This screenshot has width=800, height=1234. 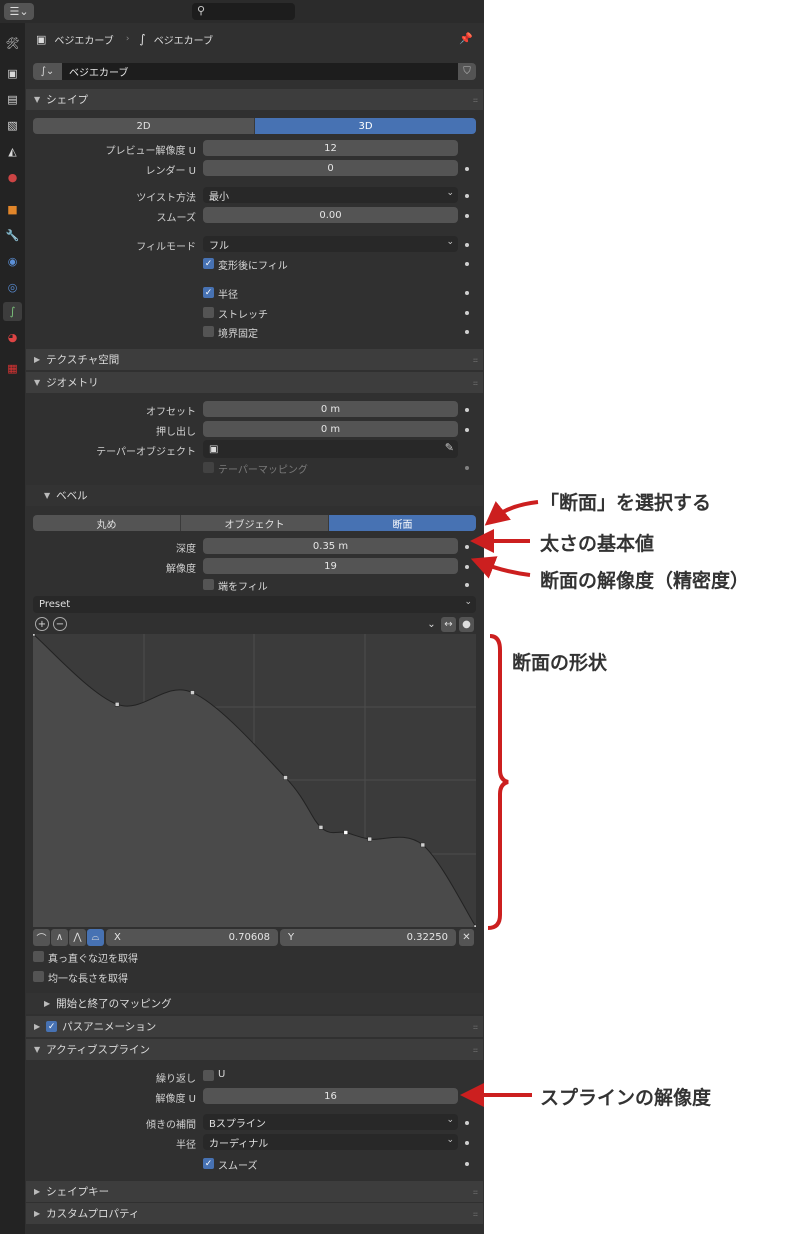 What do you see at coordinates (560, 663) in the screenshot?
I see `annotation-profile-shape: 断面の形状` at bounding box center [560, 663].